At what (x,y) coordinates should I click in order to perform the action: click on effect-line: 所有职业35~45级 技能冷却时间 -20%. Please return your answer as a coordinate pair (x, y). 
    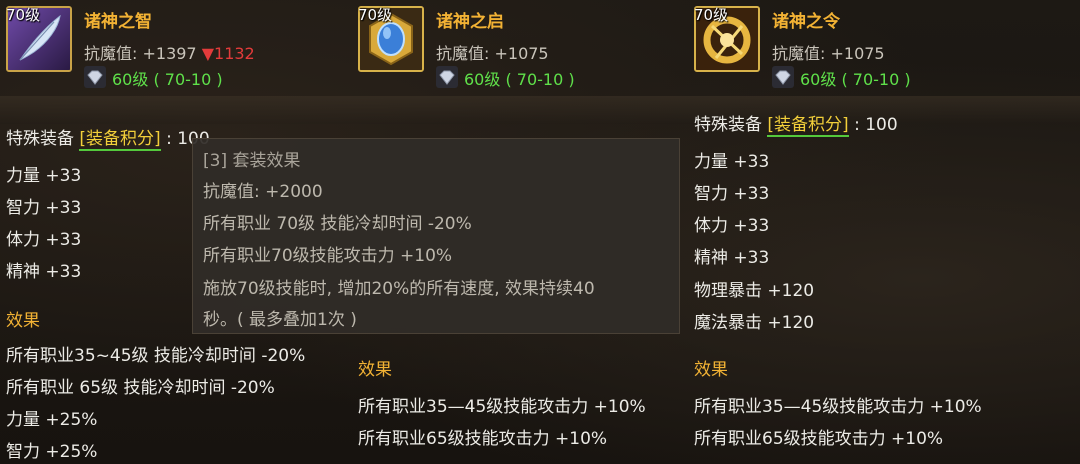
    Looking at the image, I should click on (156, 356).